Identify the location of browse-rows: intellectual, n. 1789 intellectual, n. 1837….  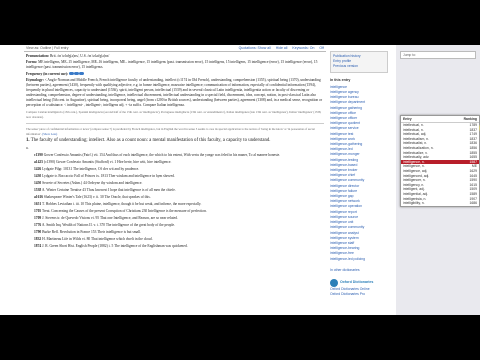
(440, 164).